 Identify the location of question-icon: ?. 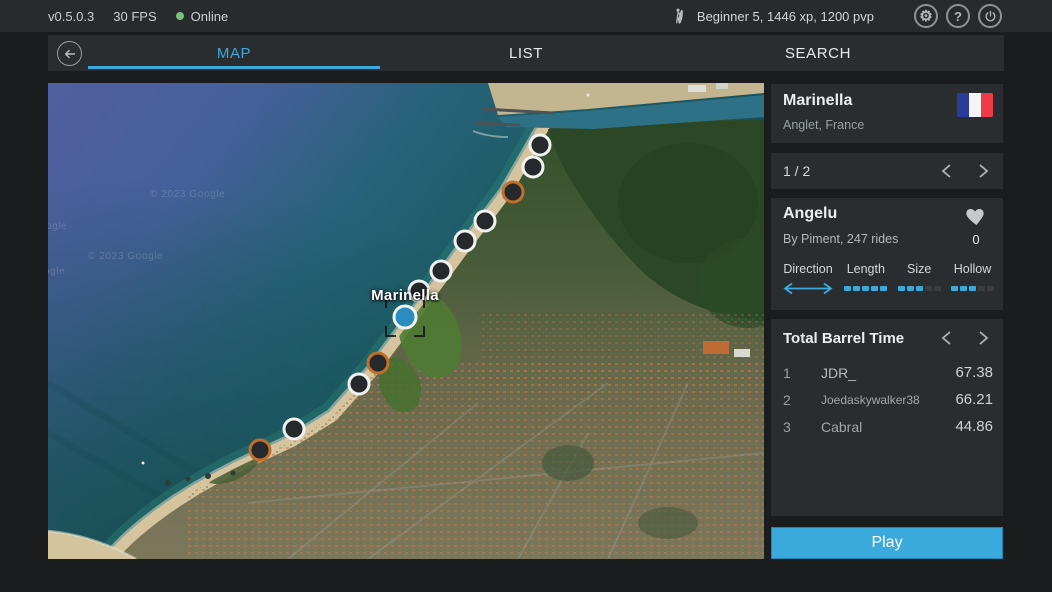
(958, 16).